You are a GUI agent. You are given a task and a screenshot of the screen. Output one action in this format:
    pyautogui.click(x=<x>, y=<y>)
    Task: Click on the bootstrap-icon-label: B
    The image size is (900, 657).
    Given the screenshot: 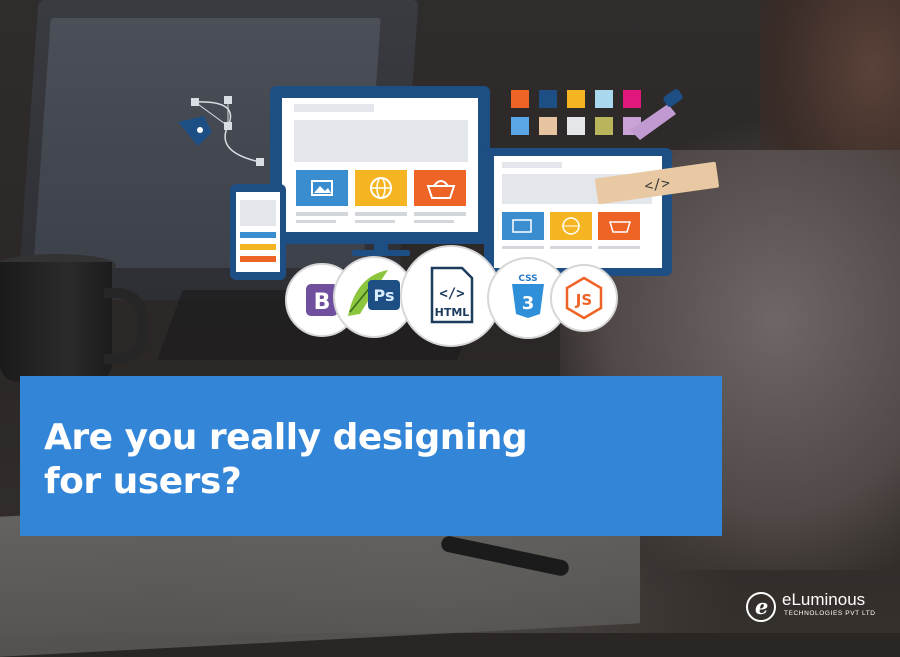 What is the action you would take?
    pyautogui.click(x=322, y=302)
    